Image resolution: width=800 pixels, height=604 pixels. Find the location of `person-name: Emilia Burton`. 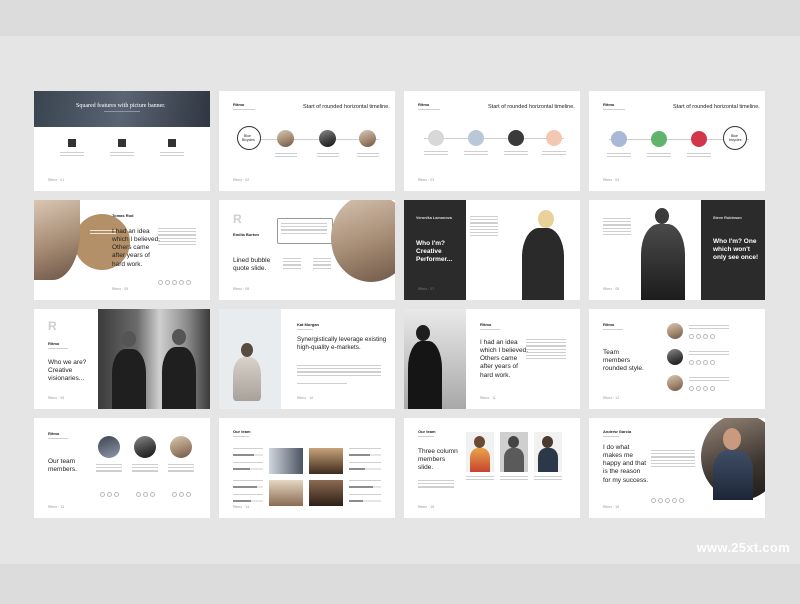

person-name: Emilia Burton is located at coordinates (246, 234).